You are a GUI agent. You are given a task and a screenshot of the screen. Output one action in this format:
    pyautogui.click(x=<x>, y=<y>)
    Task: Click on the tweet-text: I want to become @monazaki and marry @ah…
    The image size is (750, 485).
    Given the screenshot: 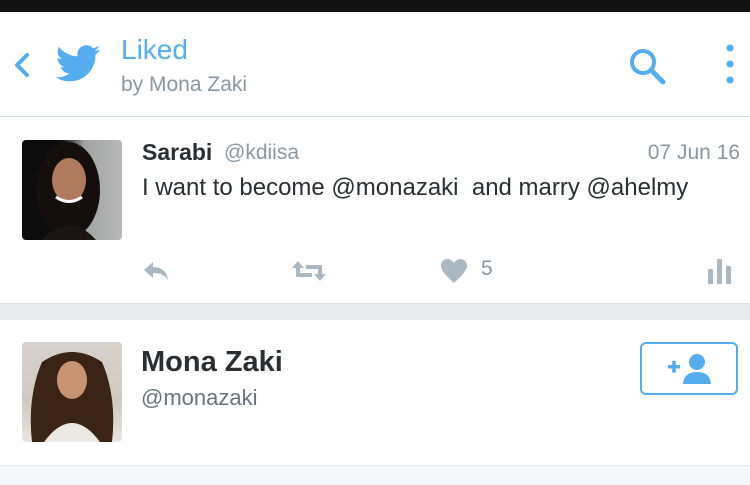 What is the action you would take?
    pyautogui.click(x=415, y=187)
    